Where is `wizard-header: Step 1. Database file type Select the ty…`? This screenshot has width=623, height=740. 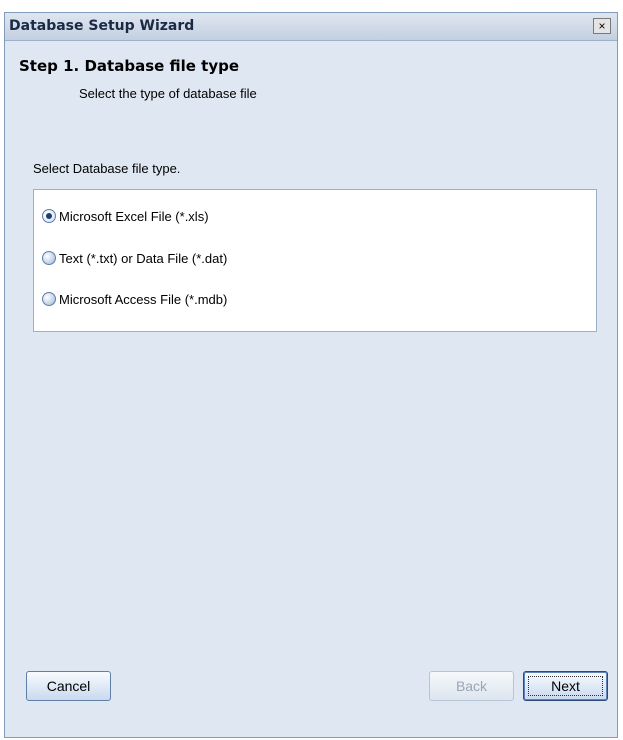 wizard-header: Step 1. Database file type Select the ty… is located at coordinates (311, 76).